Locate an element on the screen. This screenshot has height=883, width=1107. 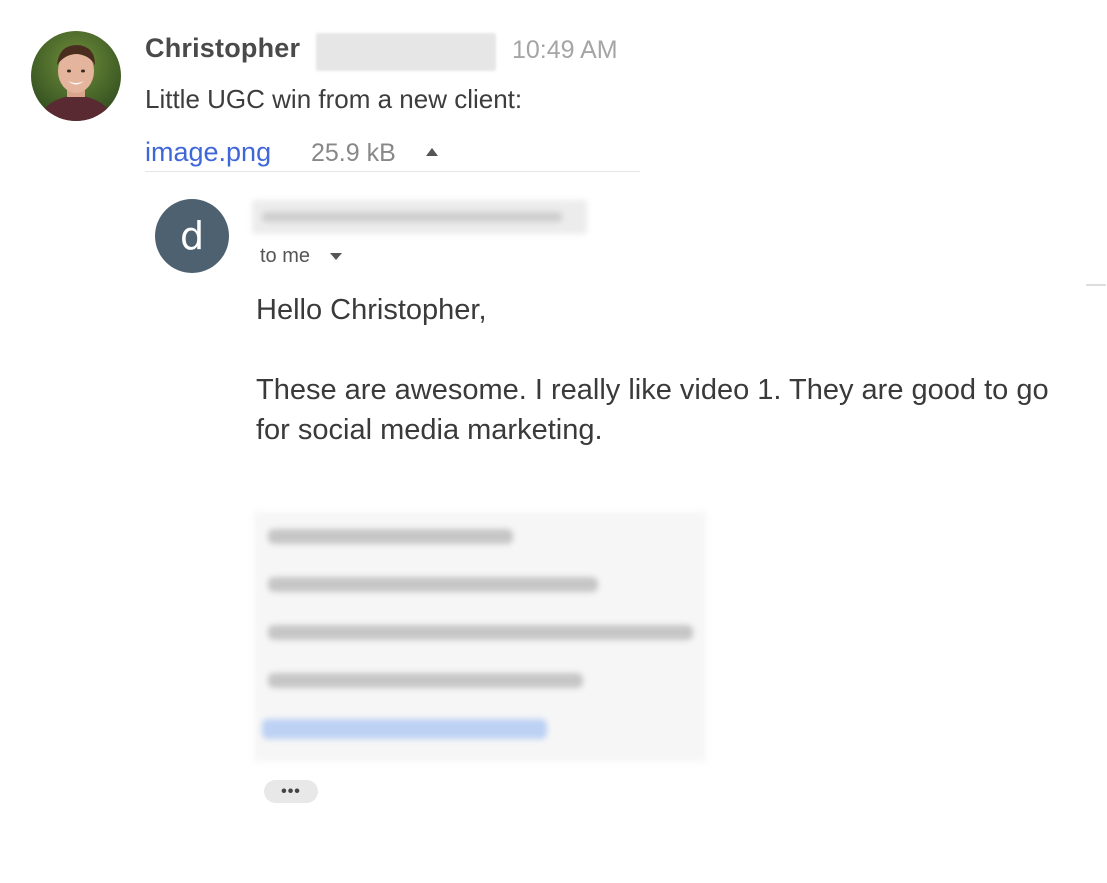
attachment-size: 25.9 kB is located at coordinates (353, 153).